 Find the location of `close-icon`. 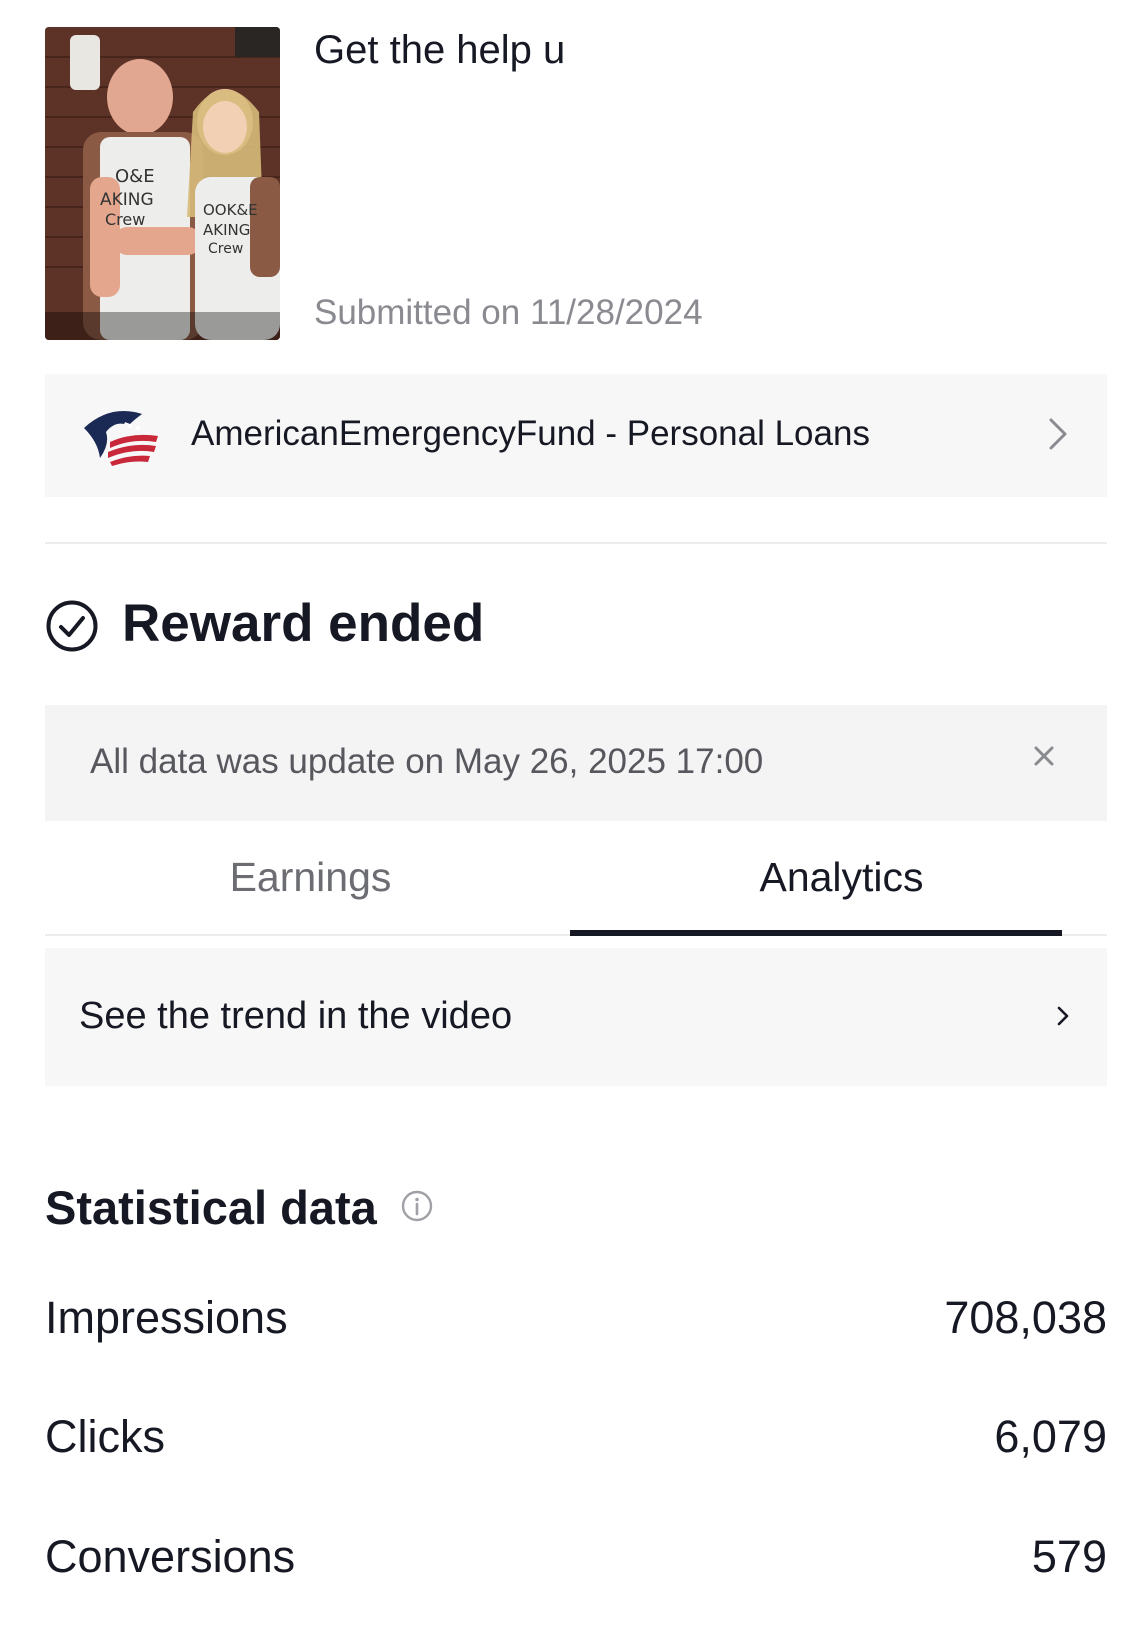

close-icon is located at coordinates (1044, 756).